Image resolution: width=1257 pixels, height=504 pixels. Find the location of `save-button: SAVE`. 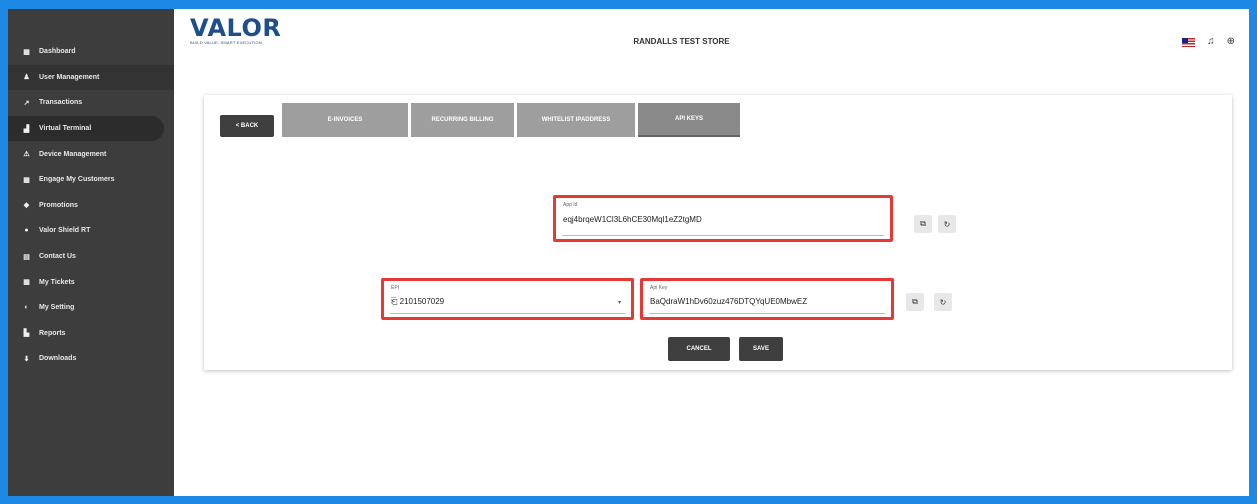

save-button: SAVE is located at coordinates (761, 349).